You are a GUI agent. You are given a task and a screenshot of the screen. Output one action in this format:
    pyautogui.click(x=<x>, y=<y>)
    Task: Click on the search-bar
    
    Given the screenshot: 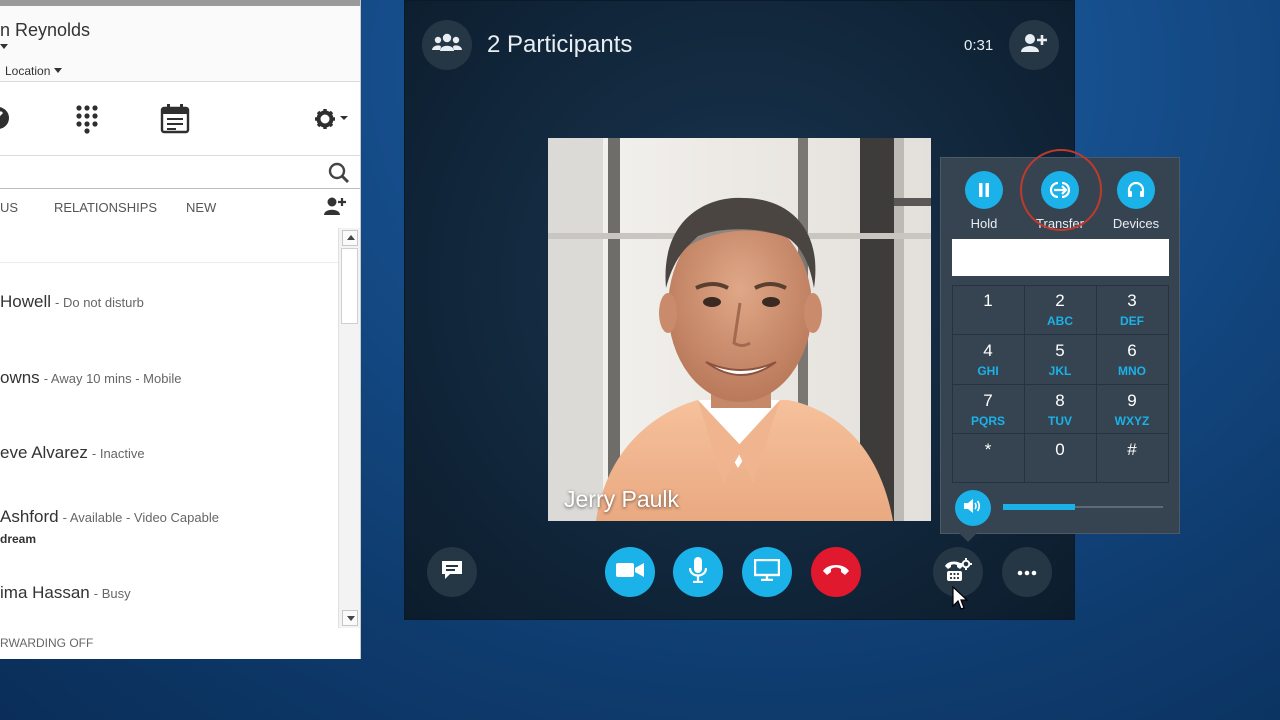 What is the action you would take?
    pyautogui.click(x=180, y=173)
    